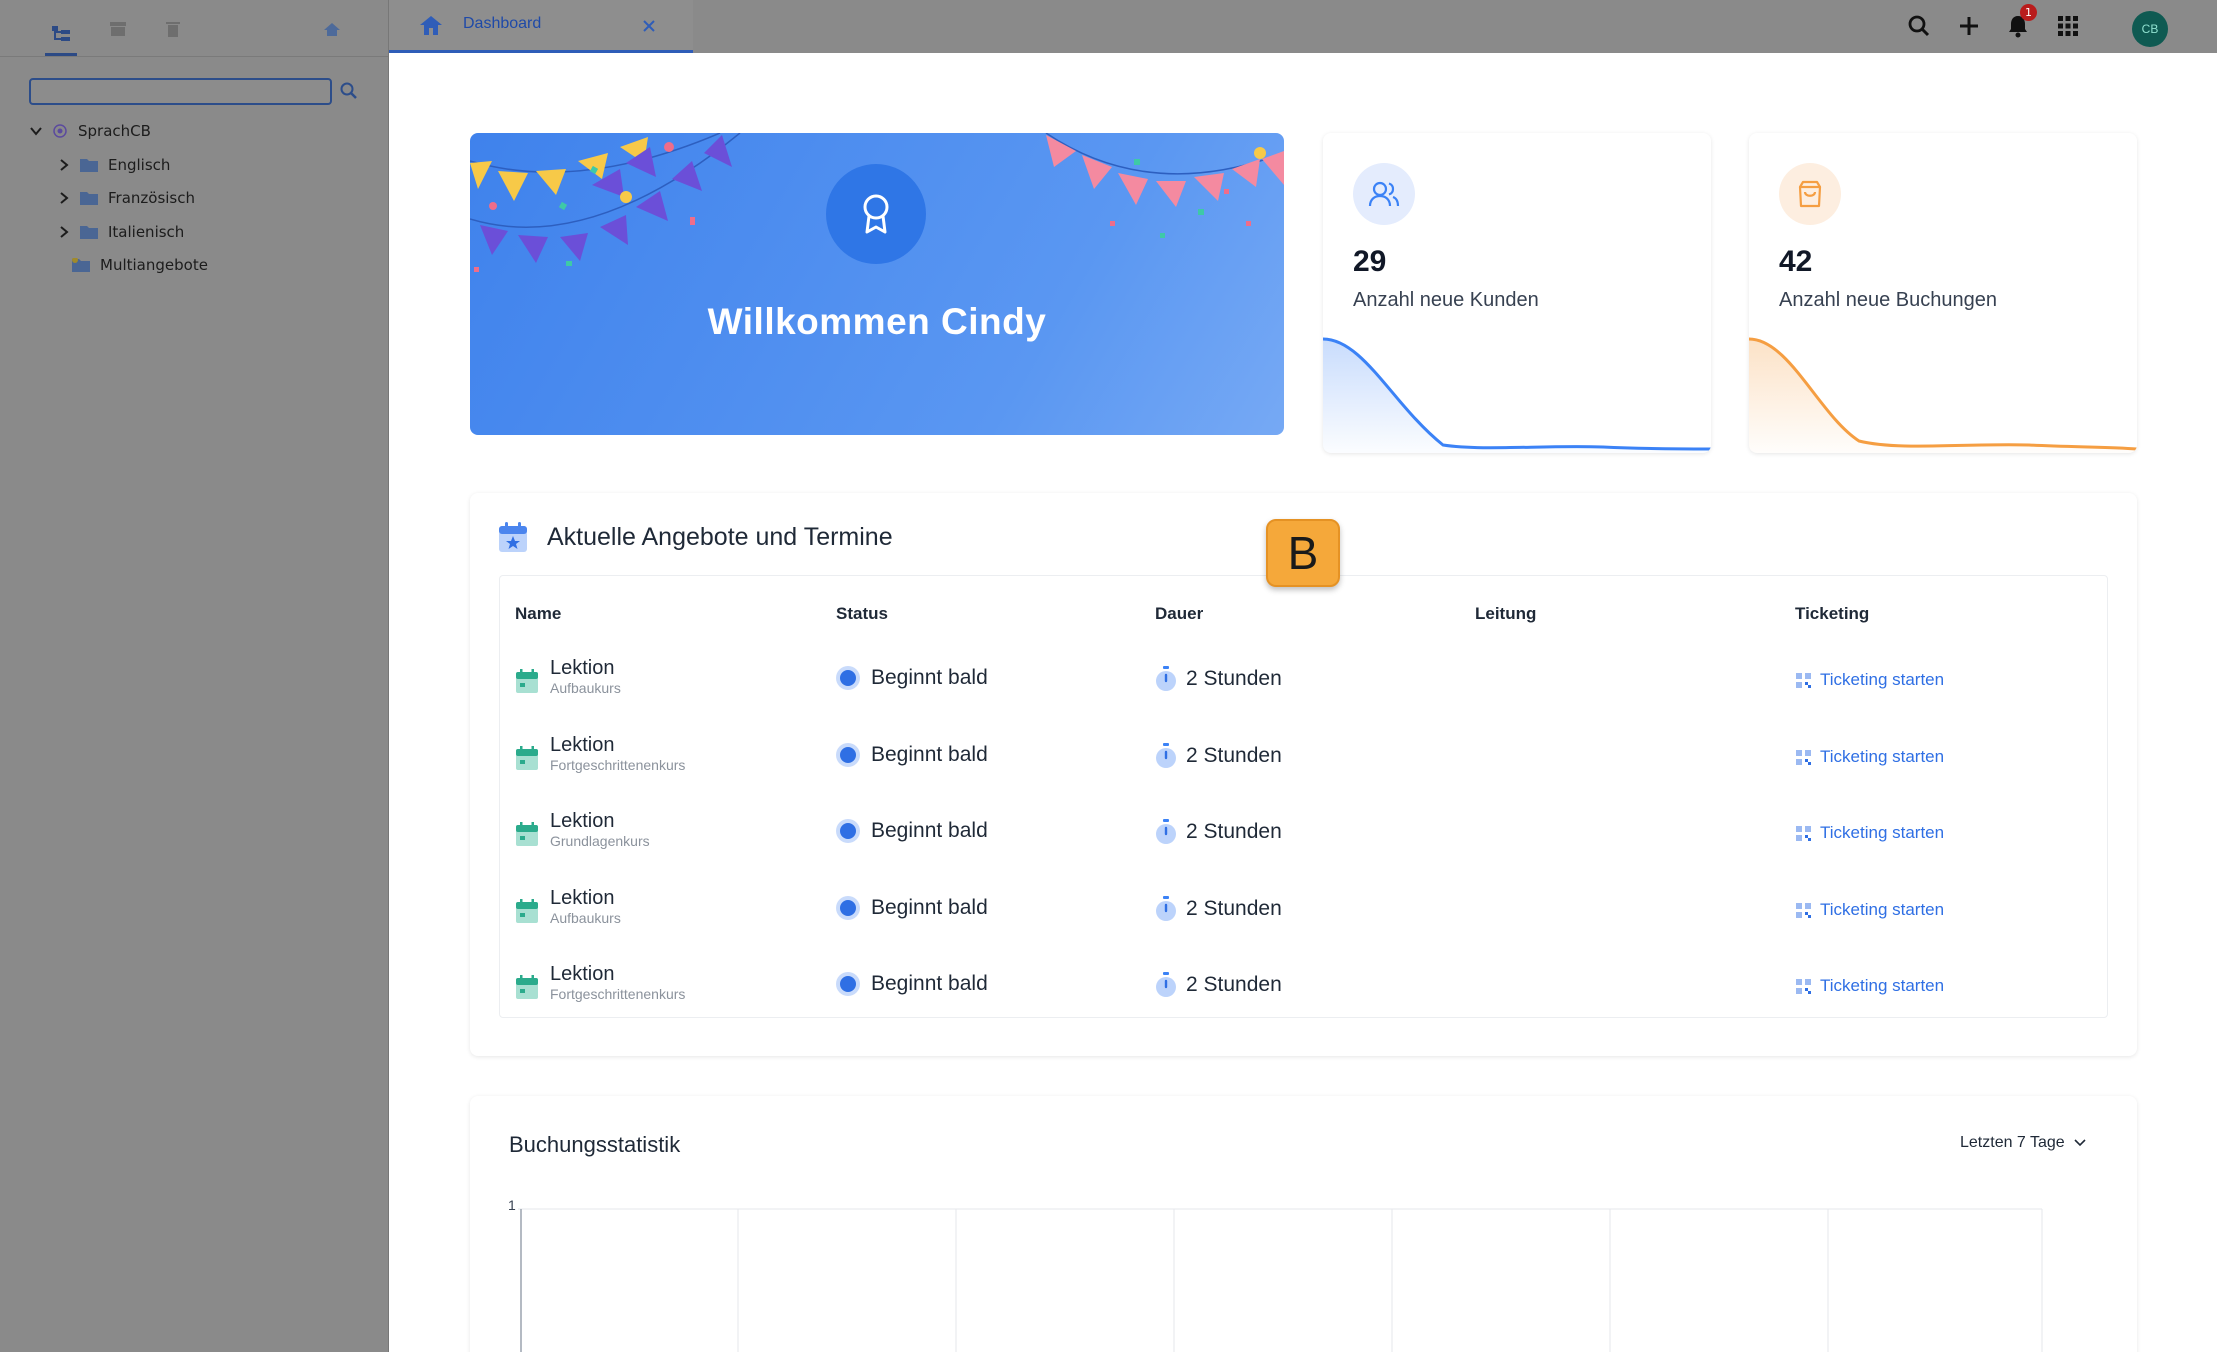 The width and height of the screenshot is (2217, 1352). Describe the element at coordinates (862, 614) in the screenshot. I see `column-header-status: Status` at that location.